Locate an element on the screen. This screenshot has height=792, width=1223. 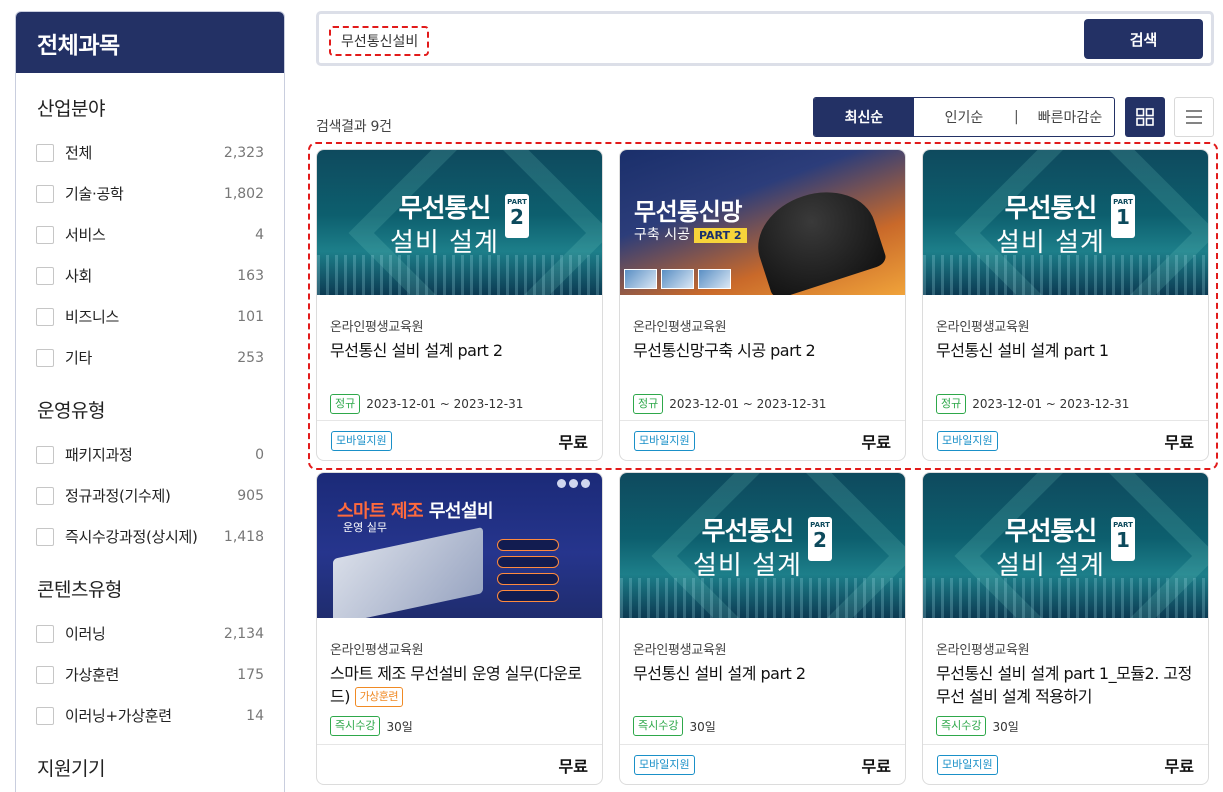
filter-count: 0 is located at coordinates (259, 454).